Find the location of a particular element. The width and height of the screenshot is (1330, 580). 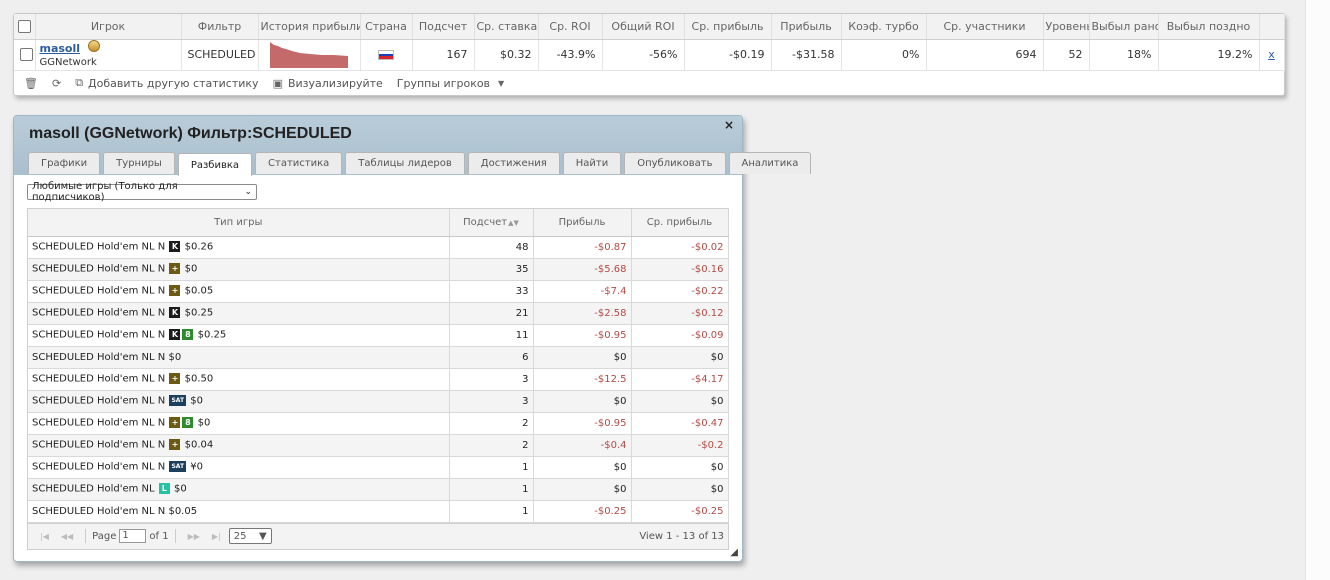

game-type-cell: SCHEDULED Hold'em NL N + $0.04 is located at coordinates (239, 445).